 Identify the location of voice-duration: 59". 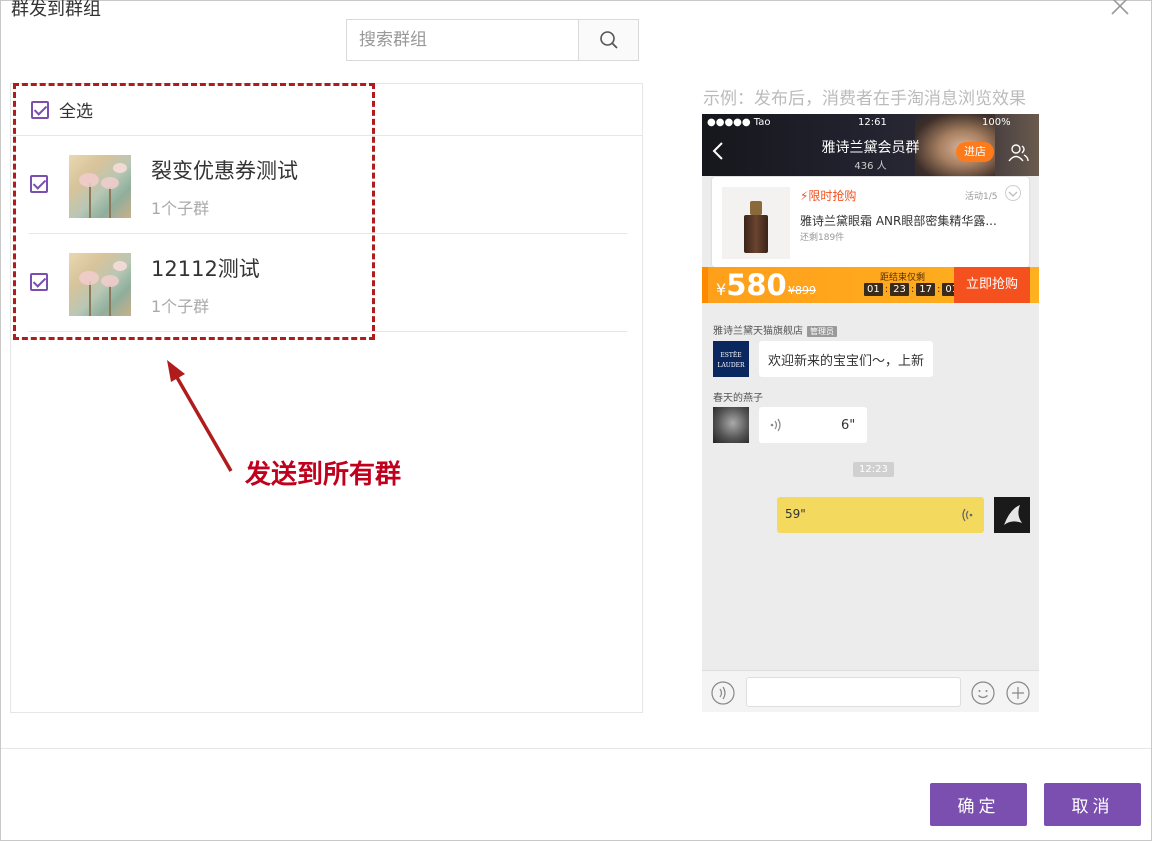
(795, 514).